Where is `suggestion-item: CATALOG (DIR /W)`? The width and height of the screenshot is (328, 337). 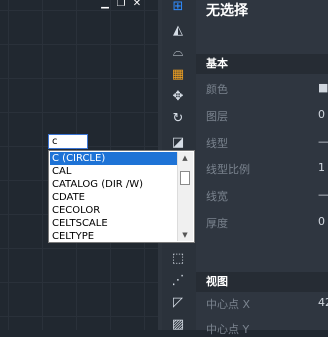 suggestion-item: CATALOG (DIR /W) is located at coordinates (114, 184).